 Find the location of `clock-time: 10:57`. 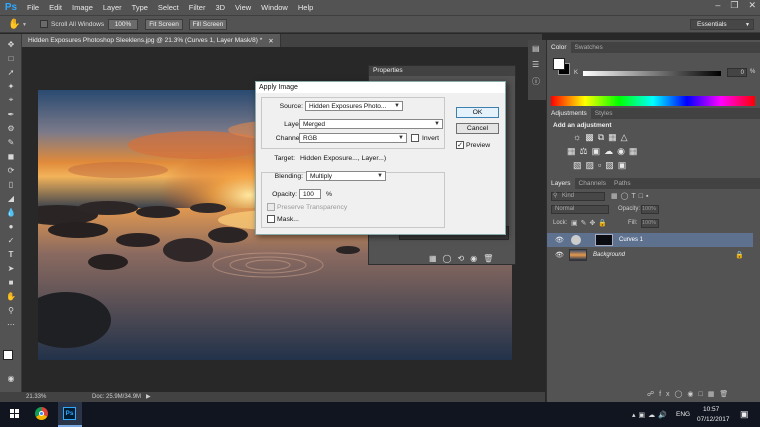

clock-time: 10:57 is located at coordinates (711, 409).